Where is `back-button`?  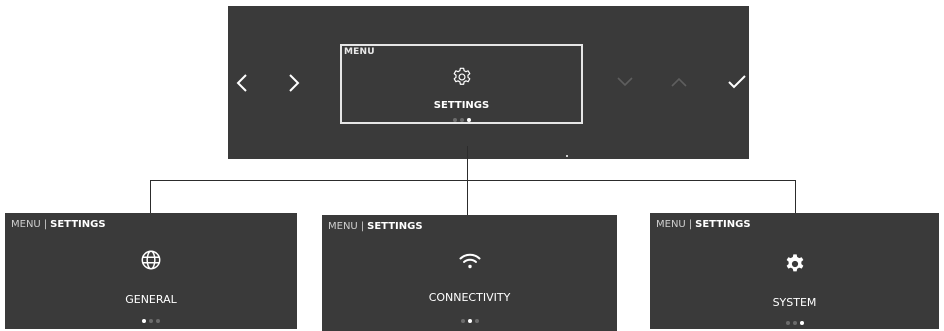 back-button is located at coordinates (242, 83).